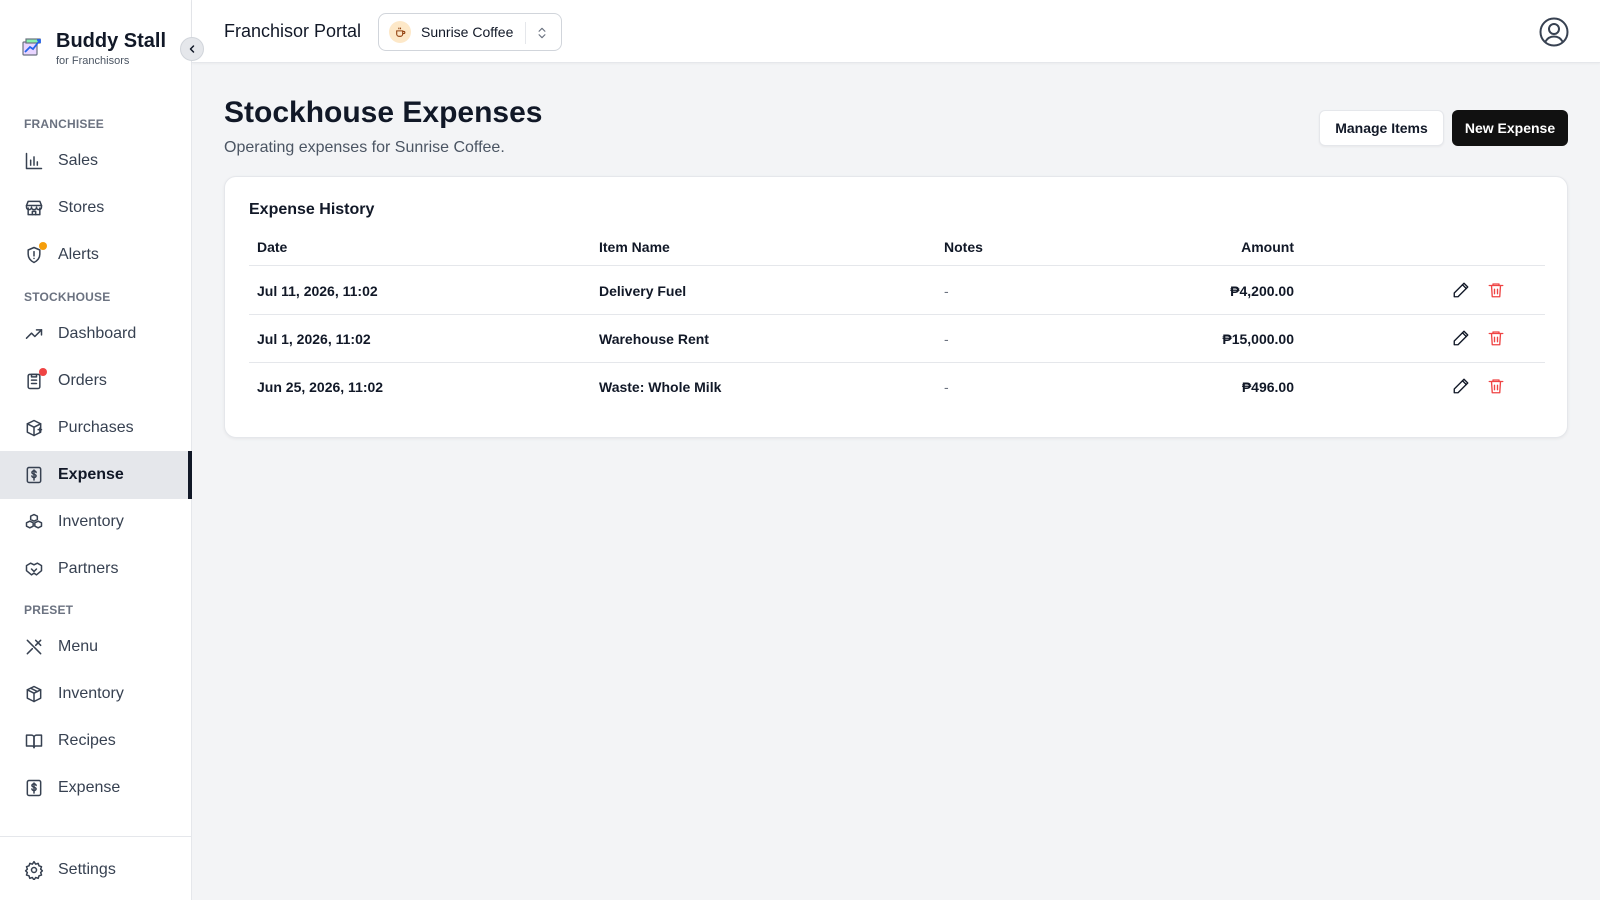  I want to click on sidebar-item-partners: Partners, so click(96, 569).